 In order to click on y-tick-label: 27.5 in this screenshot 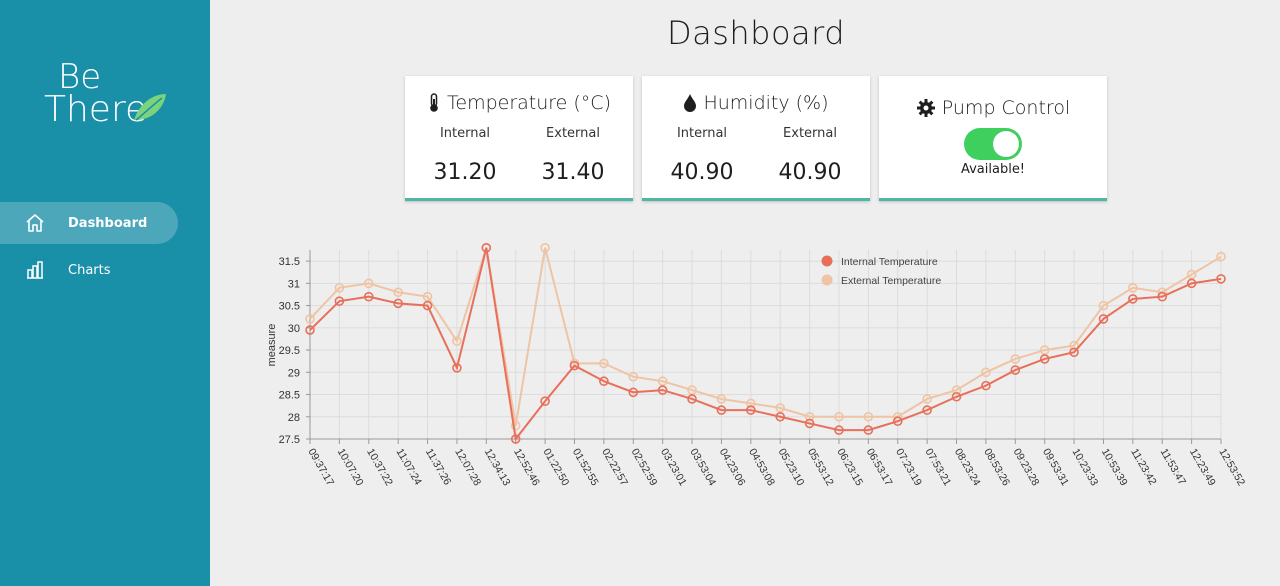, I will do `click(289, 440)`.